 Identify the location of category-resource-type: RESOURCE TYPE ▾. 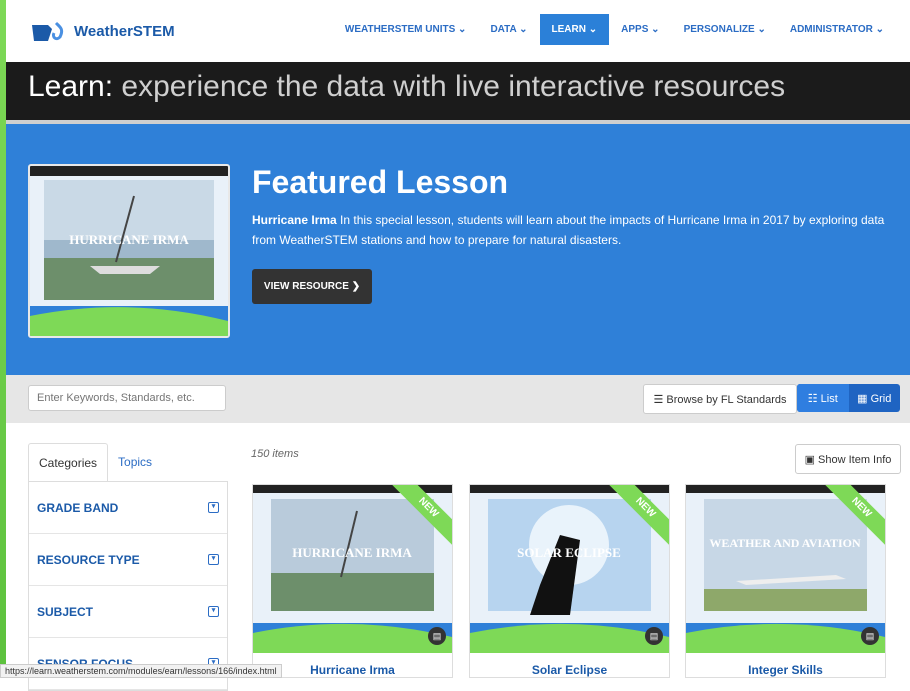
(128, 560).